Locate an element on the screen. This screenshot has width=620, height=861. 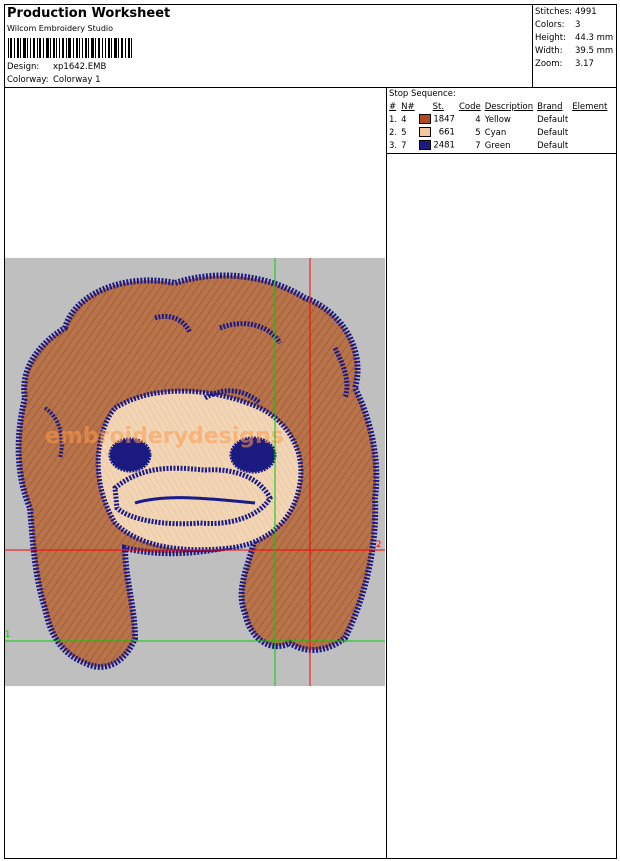
table-header-row: # N# St. Code Description Brand Element is located at coordinates (498, 106).